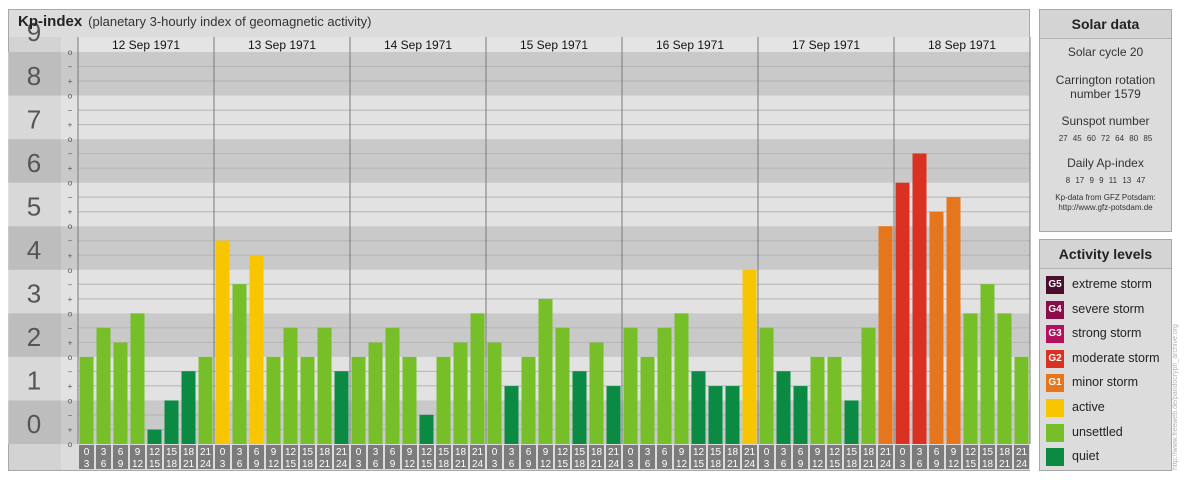  Describe the element at coordinates (937, 452) in the screenshot. I see `interval-start-label: 6` at that location.